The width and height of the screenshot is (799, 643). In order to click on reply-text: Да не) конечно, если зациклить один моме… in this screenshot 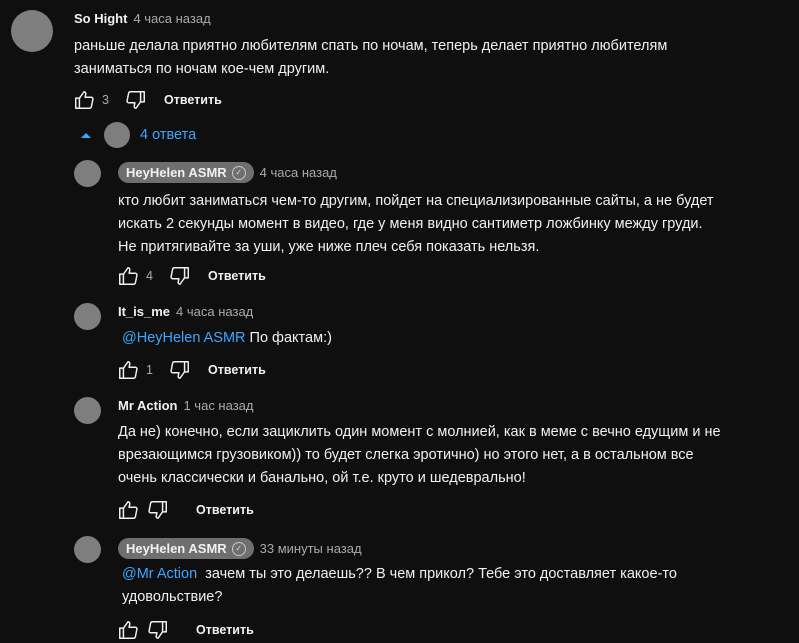, I will do `click(419, 455)`.